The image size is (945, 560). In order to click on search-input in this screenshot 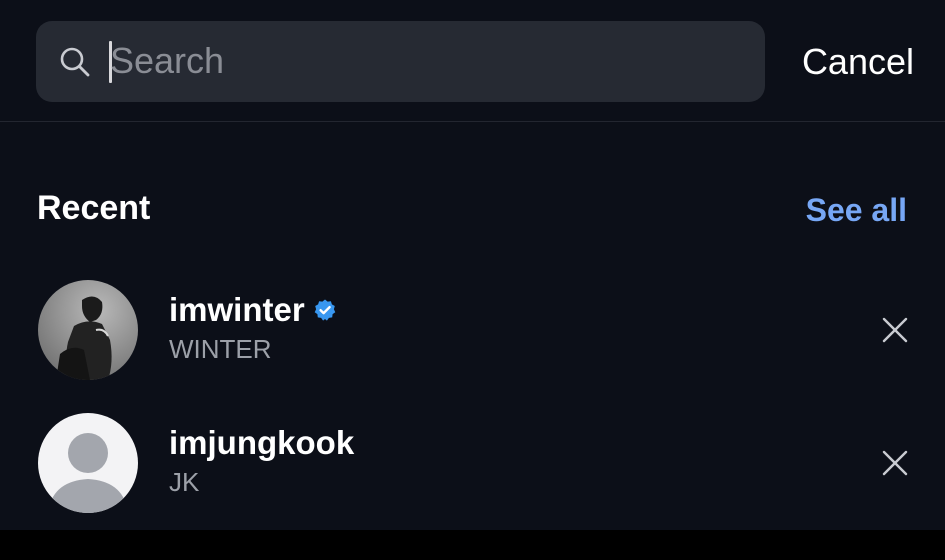, I will do `click(420, 61)`.